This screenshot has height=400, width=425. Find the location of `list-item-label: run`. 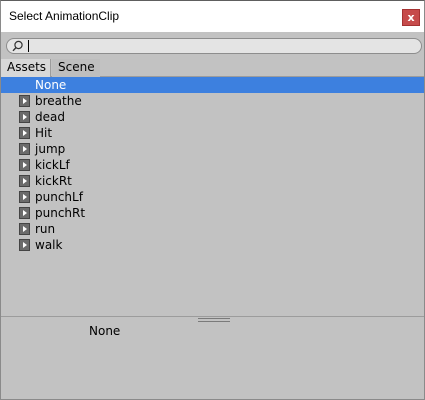

list-item-label: run is located at coordinates (45, 229).